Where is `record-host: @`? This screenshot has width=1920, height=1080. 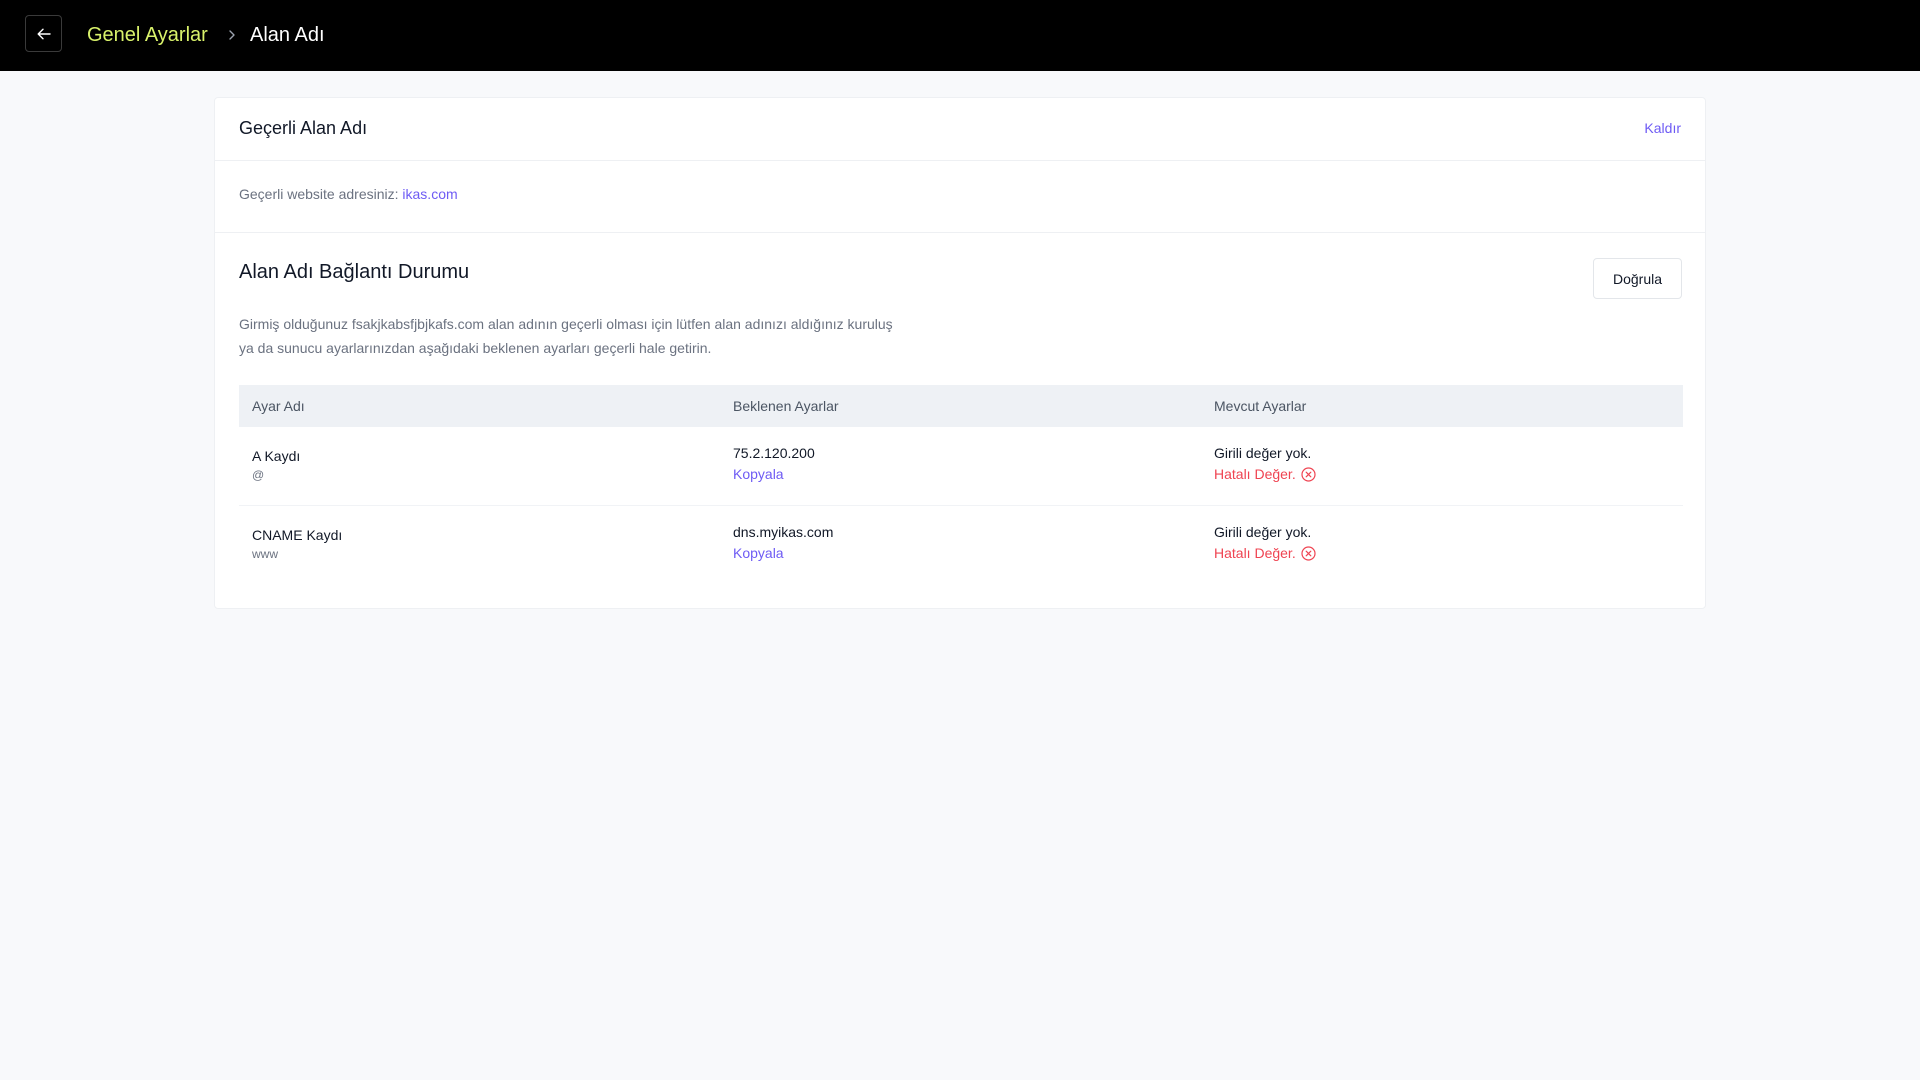 record-host: @ is located at coordinates (258, 475).